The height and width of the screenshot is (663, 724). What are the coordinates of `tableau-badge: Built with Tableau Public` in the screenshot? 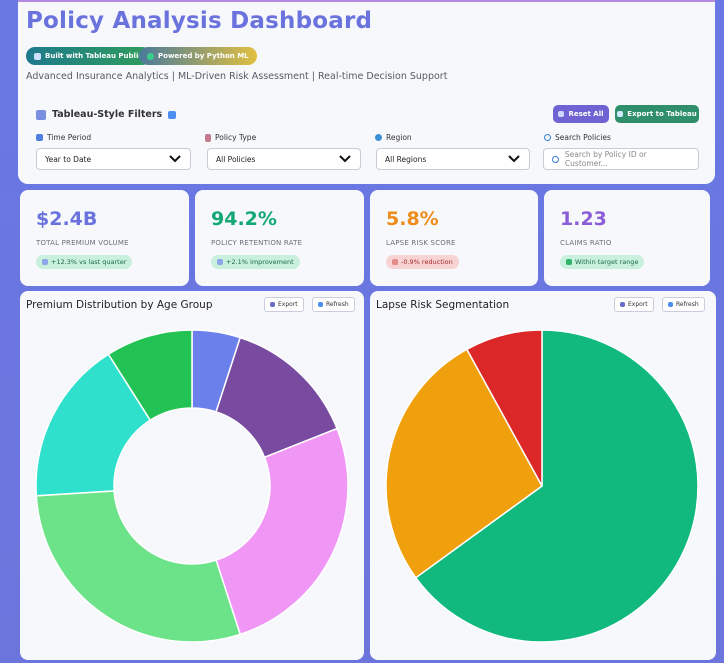 It's located at (88, 56).